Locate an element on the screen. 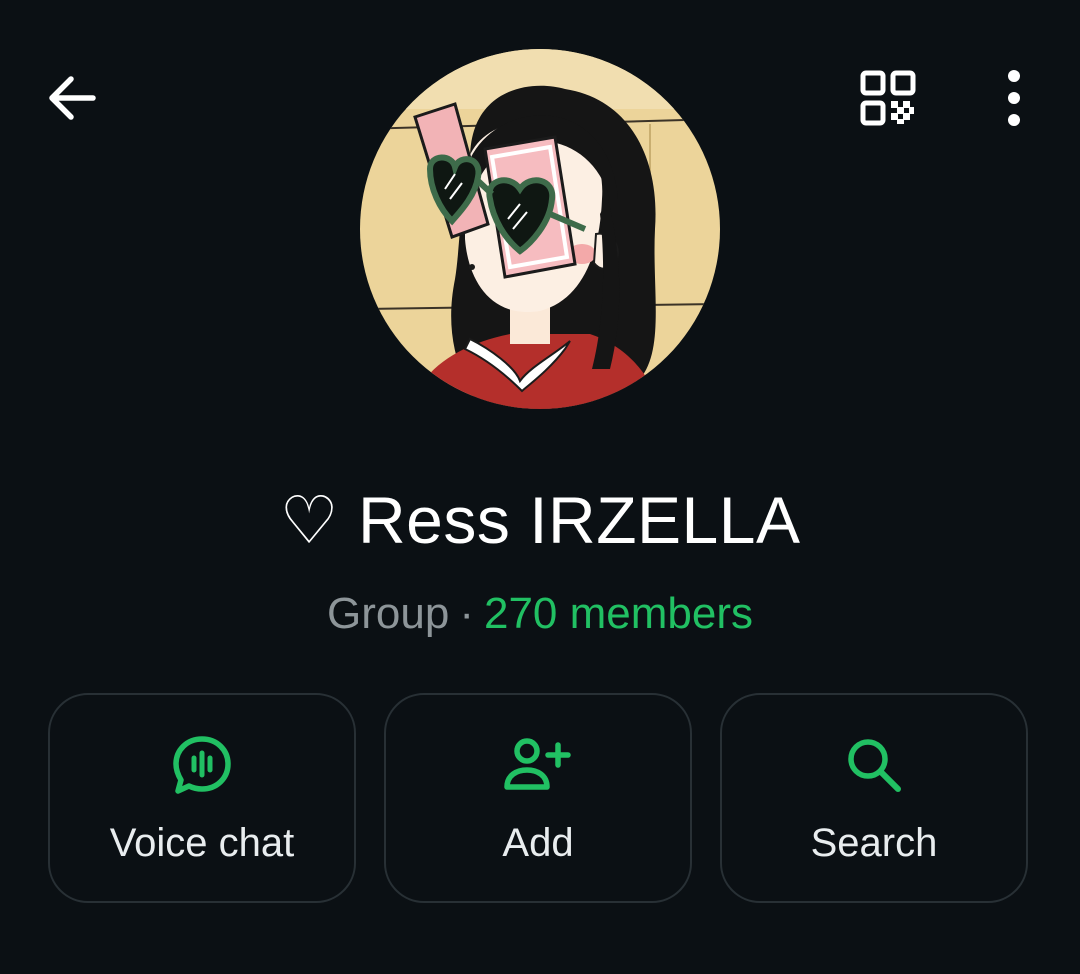 The height and width of the screenshot is (974, 1080). voice-chat-button: Voice chat is located at coordinates (202, 798).